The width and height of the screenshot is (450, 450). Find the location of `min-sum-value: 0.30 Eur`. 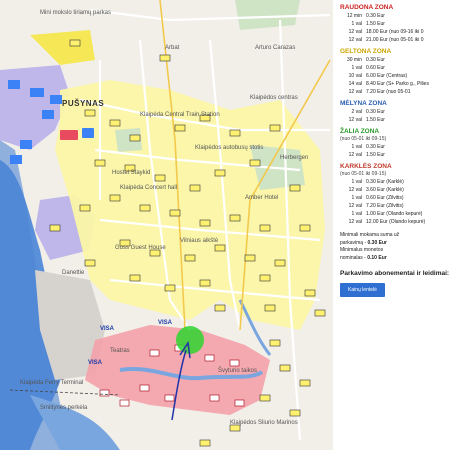

min-sum-value: 0.30 Eur is located at coordinates (377, 242).